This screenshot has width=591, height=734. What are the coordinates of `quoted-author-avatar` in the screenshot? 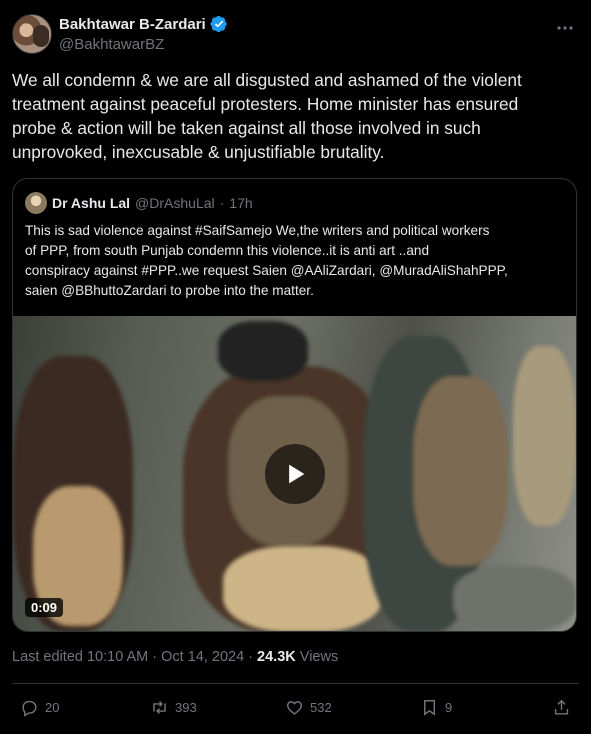 It's located at (36, 203).